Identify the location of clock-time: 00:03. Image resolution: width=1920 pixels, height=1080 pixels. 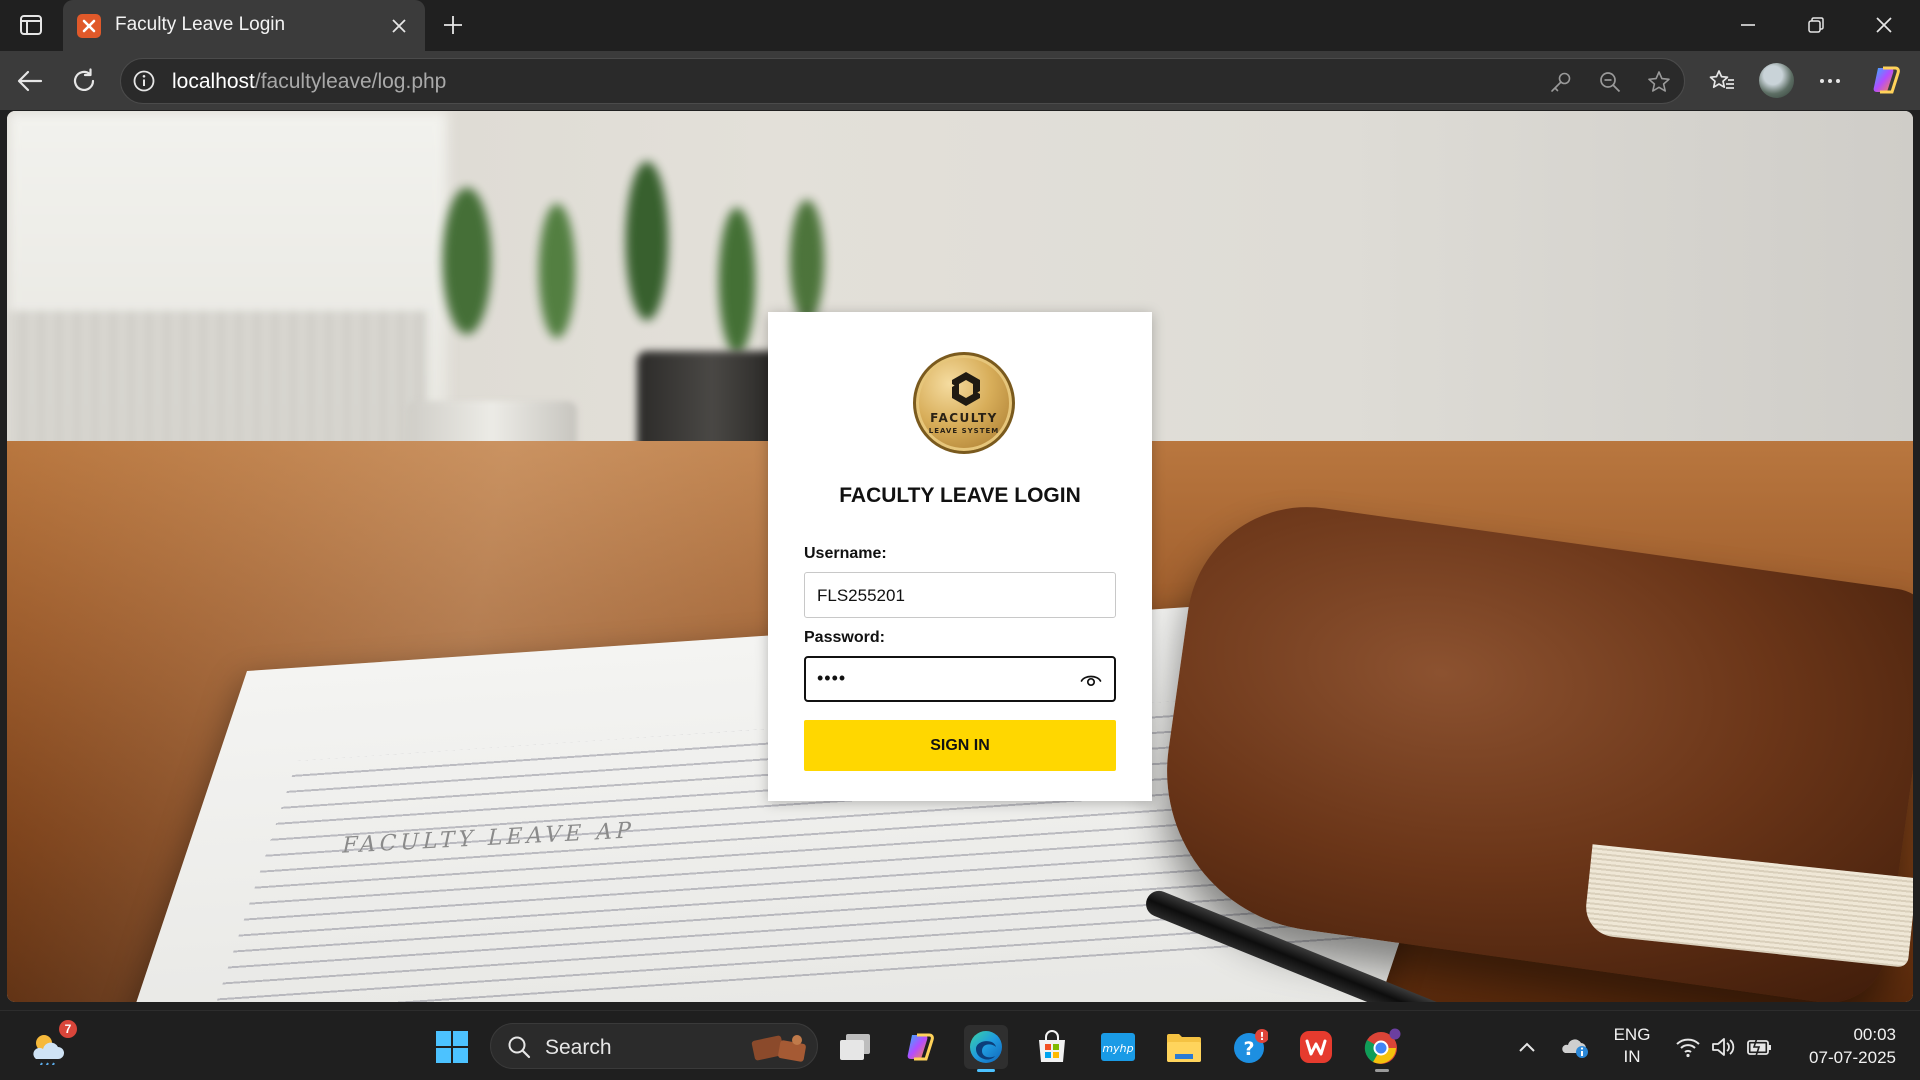
(1874, 1034).